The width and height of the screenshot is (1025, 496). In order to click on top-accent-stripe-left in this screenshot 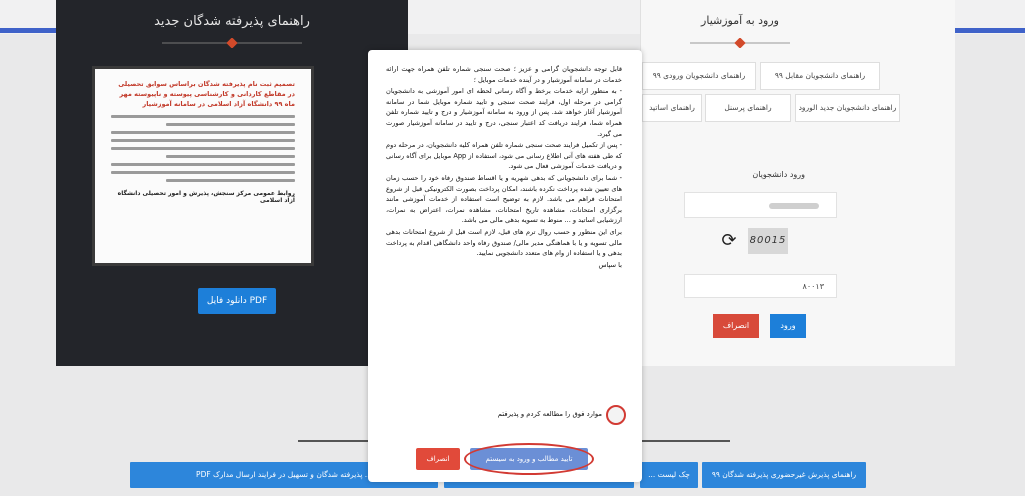, I will do `click(28, 30)`.